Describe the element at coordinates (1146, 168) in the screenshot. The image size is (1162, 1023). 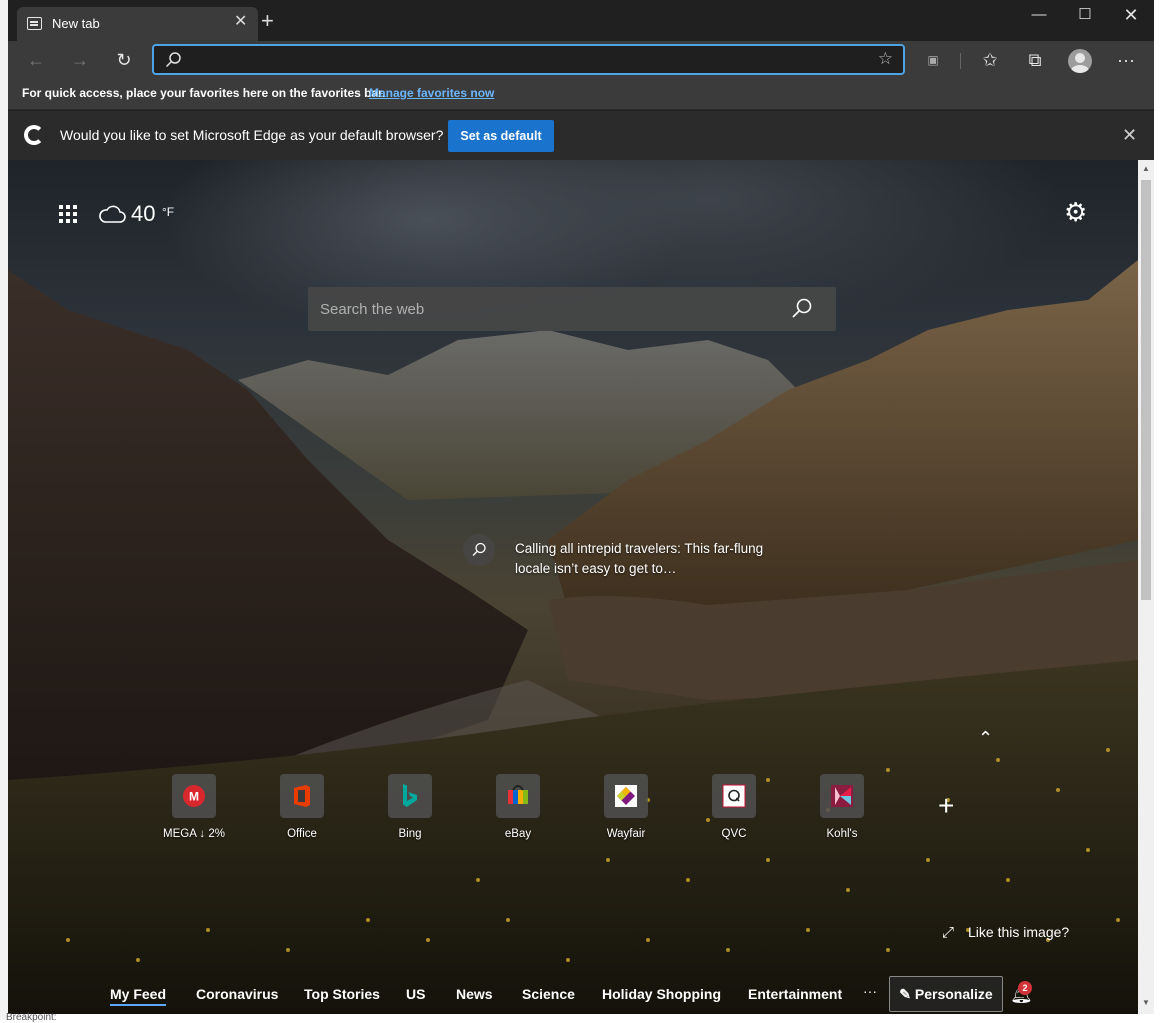
I see `scroll-up-arrow-icon: ▲` at that location.